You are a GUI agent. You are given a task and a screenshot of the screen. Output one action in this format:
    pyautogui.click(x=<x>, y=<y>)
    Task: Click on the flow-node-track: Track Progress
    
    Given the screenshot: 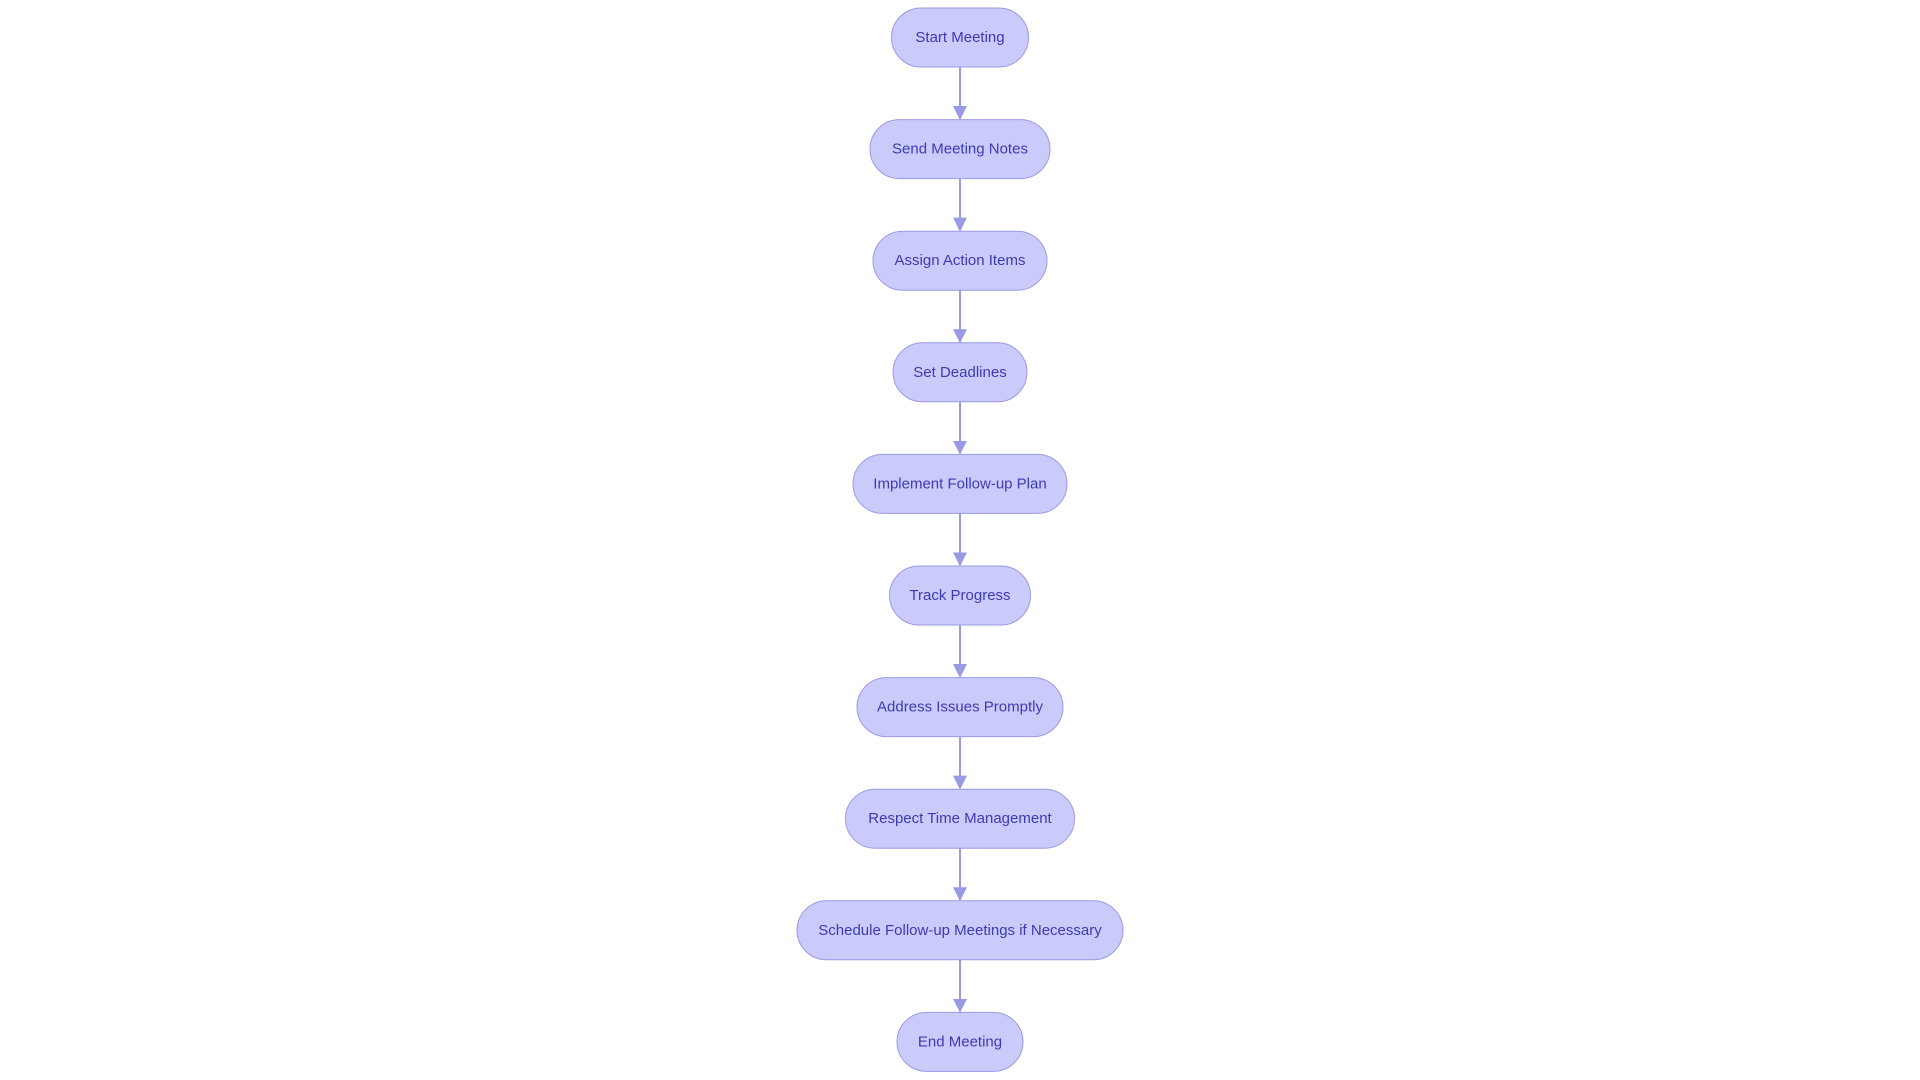 What is the action you would take?
    pyautogui.click(x=960, y=595)
    